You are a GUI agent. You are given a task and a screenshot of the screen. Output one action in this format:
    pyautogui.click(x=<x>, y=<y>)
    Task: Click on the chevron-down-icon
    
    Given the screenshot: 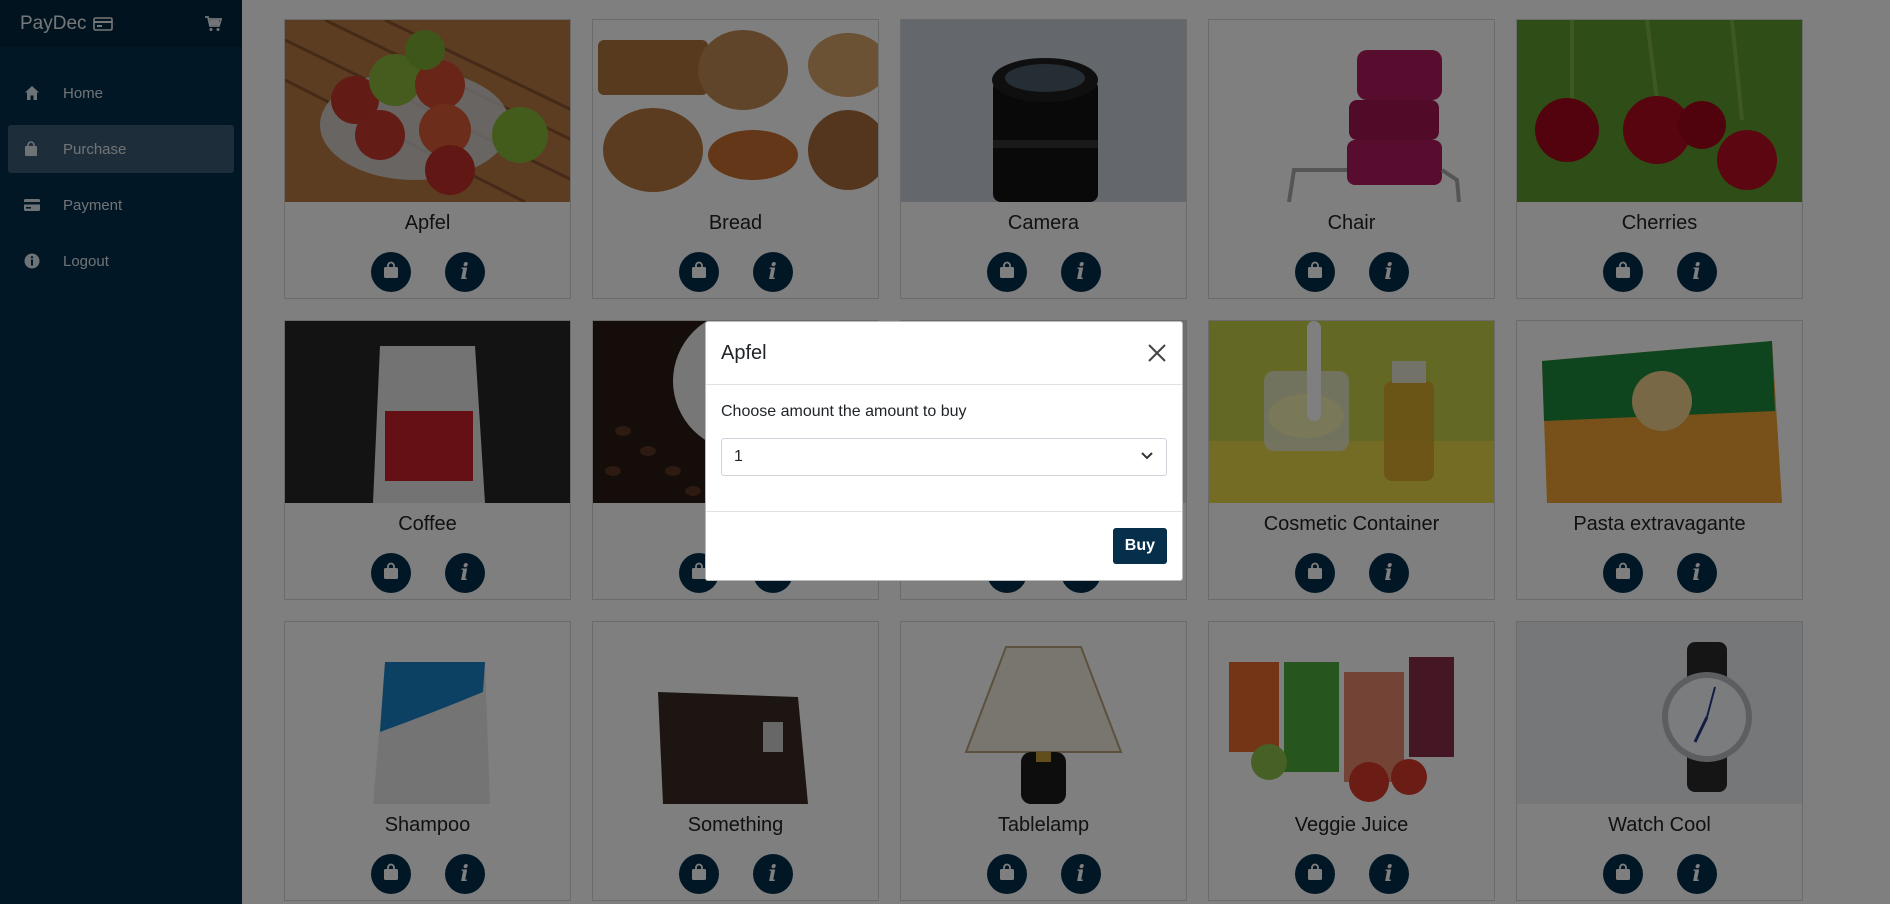 What is the action you would take?
    pyautogui.click(x=1147, y=457)
    